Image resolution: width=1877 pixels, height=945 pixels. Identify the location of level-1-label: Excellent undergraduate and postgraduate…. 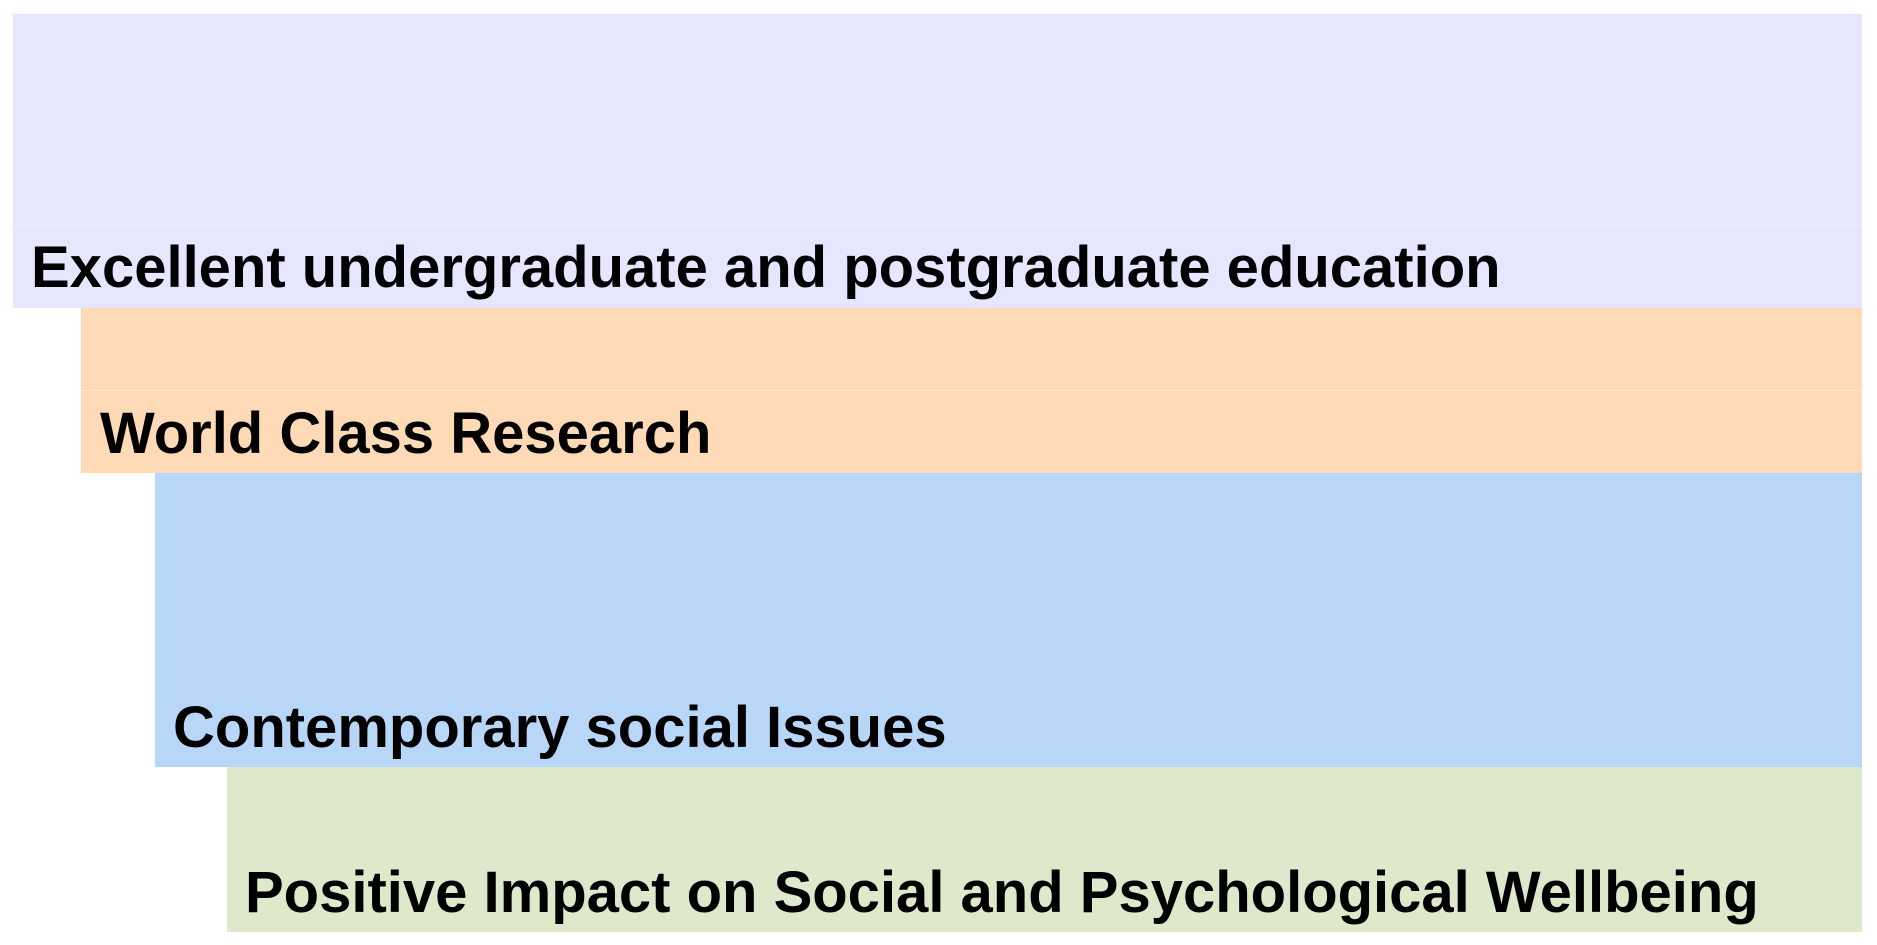
(766, 267).